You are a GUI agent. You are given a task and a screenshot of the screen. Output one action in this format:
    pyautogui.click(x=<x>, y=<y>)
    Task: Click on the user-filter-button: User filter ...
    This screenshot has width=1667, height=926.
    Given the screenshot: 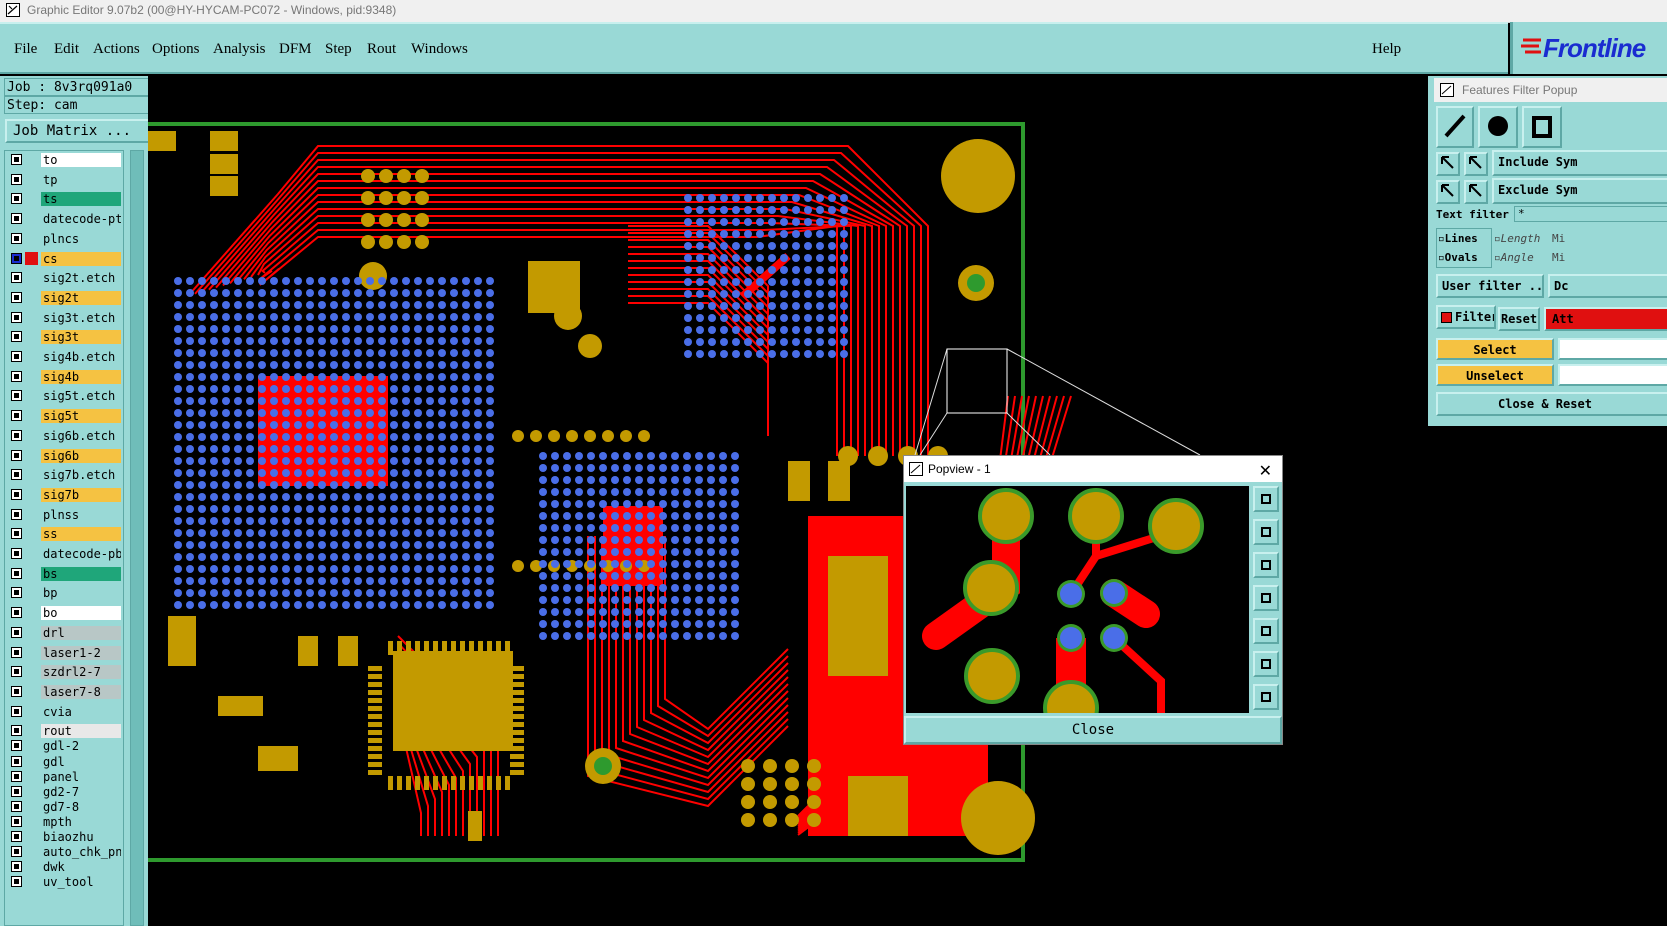 What is the action you would take?
    pyautogui.click(x=1490, y=286)
    